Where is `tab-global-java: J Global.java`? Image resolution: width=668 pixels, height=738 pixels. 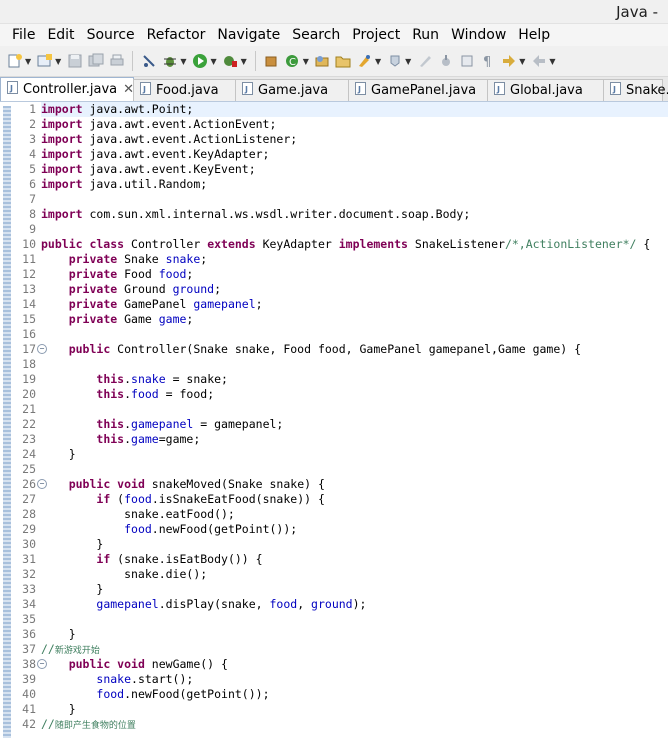
tab-global-java: J Global.java is located at coordinates (545, 90).